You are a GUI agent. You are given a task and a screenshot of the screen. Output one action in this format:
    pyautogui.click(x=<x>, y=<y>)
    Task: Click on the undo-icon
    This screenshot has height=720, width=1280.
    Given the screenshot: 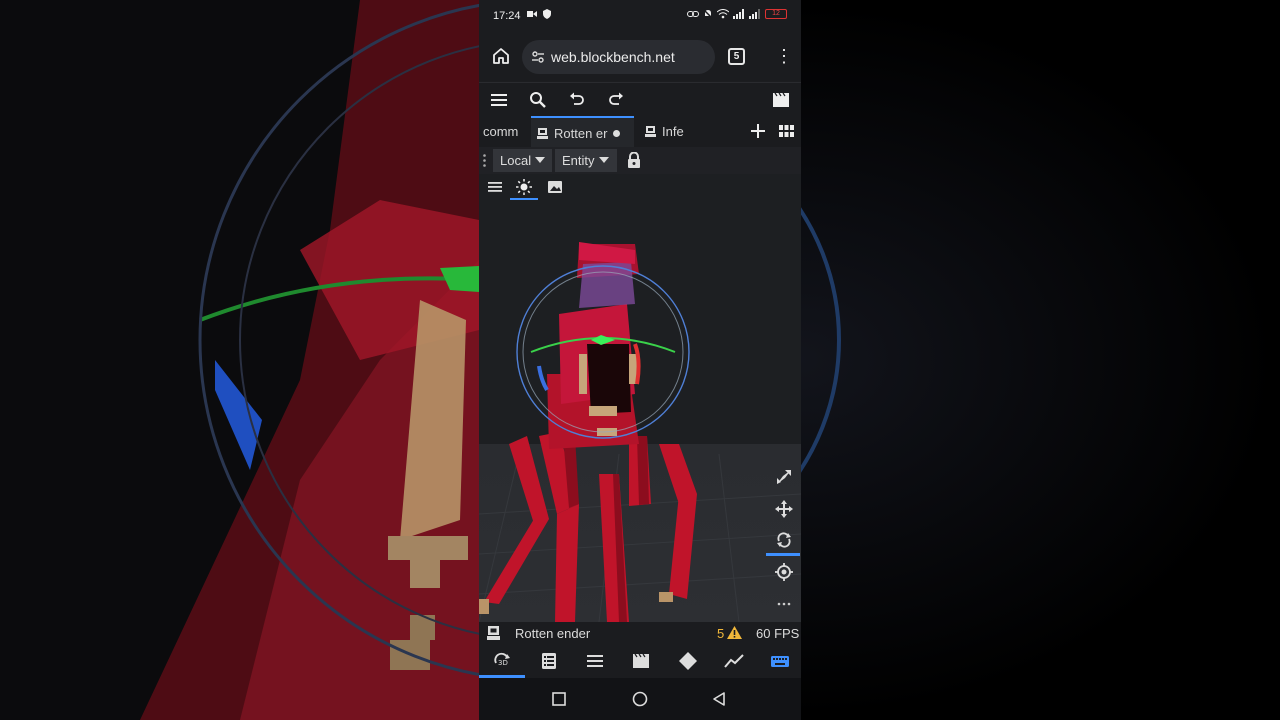 What is the action you would take?
    pyautogui.click(x=577, y=100)
    